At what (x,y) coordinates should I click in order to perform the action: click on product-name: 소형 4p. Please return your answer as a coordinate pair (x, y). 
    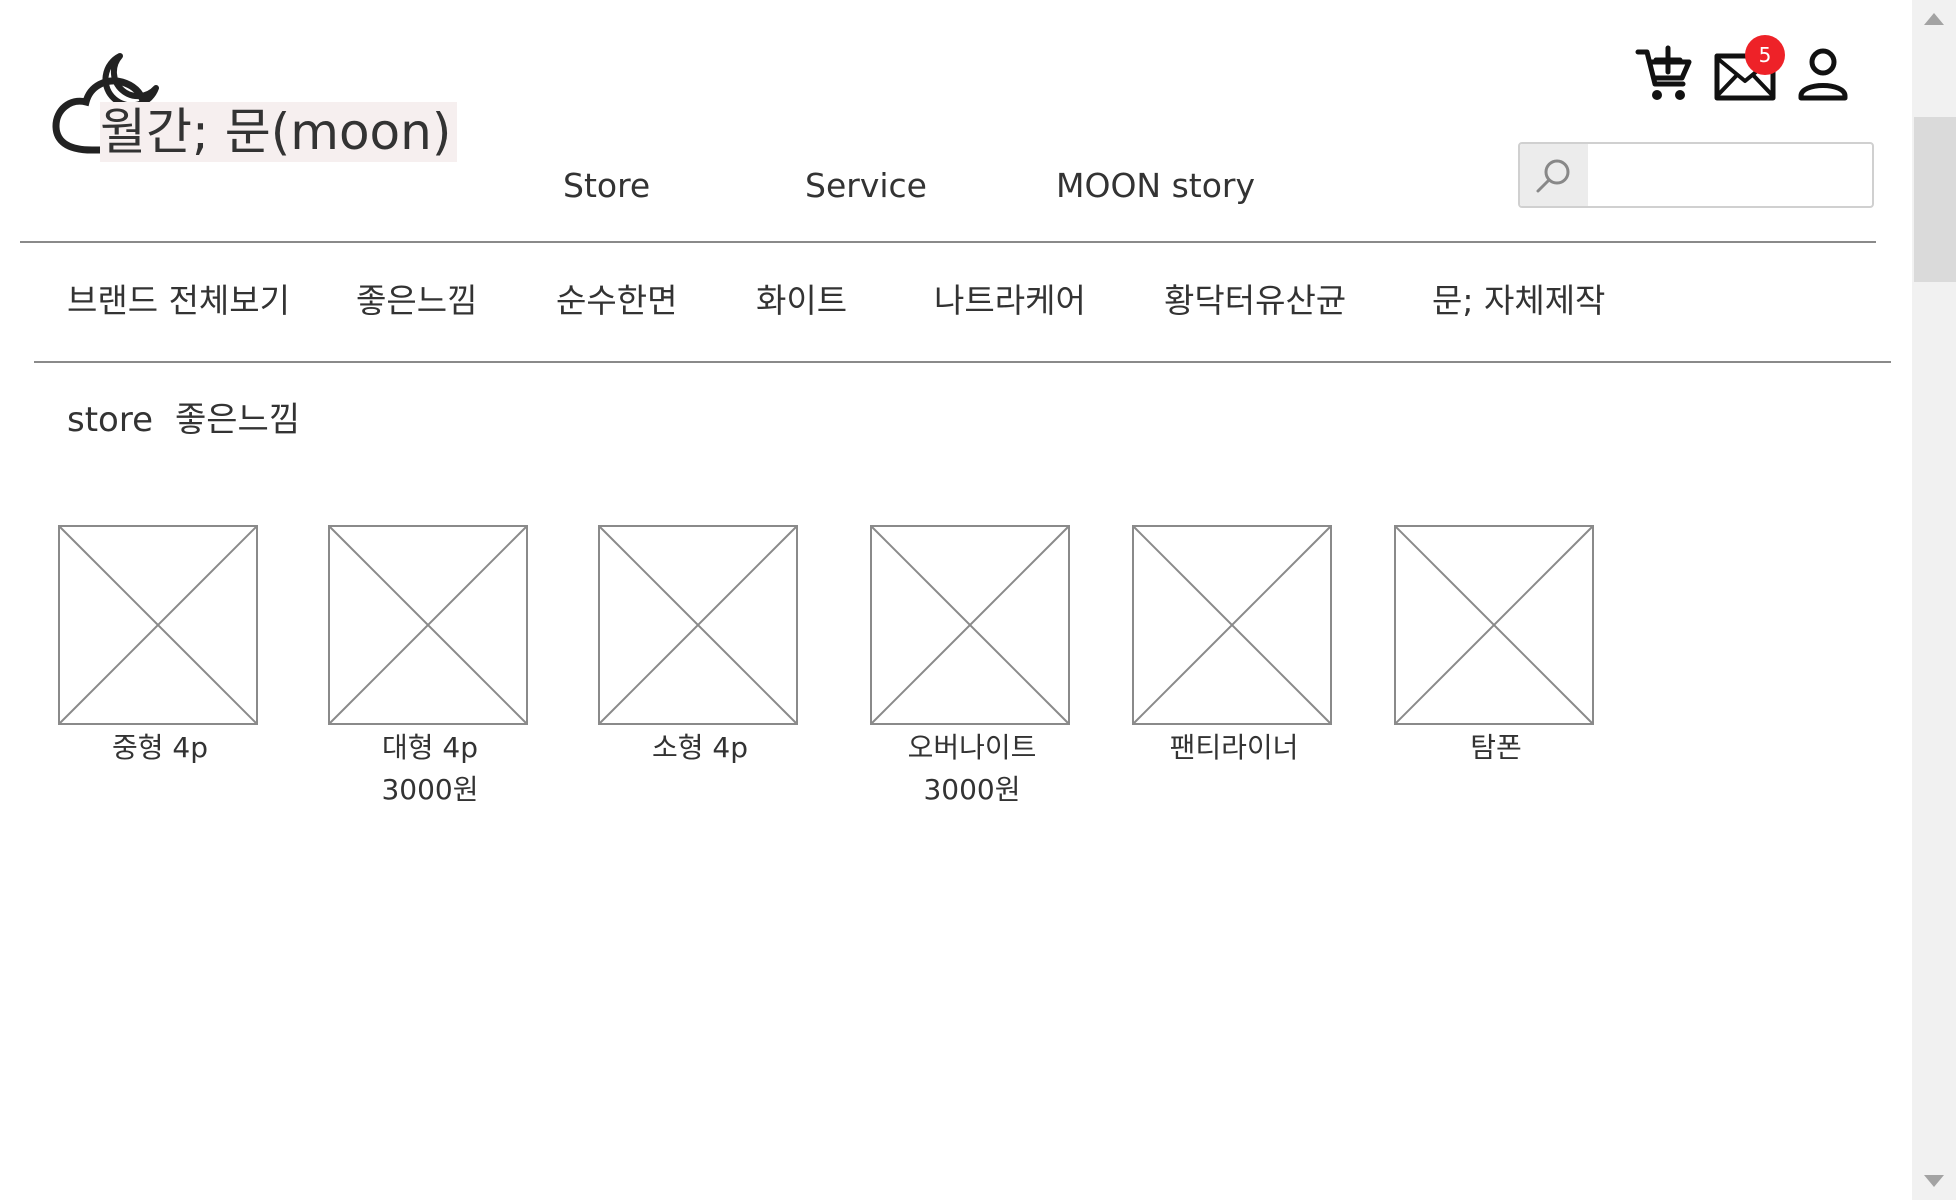
    Looking at the image, I should click on (699, 747).